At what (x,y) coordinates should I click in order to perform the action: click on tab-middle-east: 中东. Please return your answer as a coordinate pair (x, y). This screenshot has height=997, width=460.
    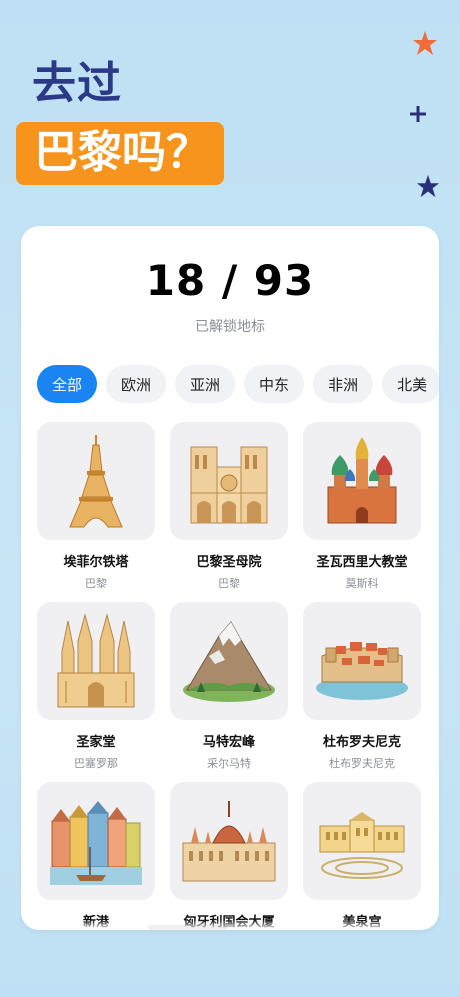
    Looking at the image, I should click on (274, 384).